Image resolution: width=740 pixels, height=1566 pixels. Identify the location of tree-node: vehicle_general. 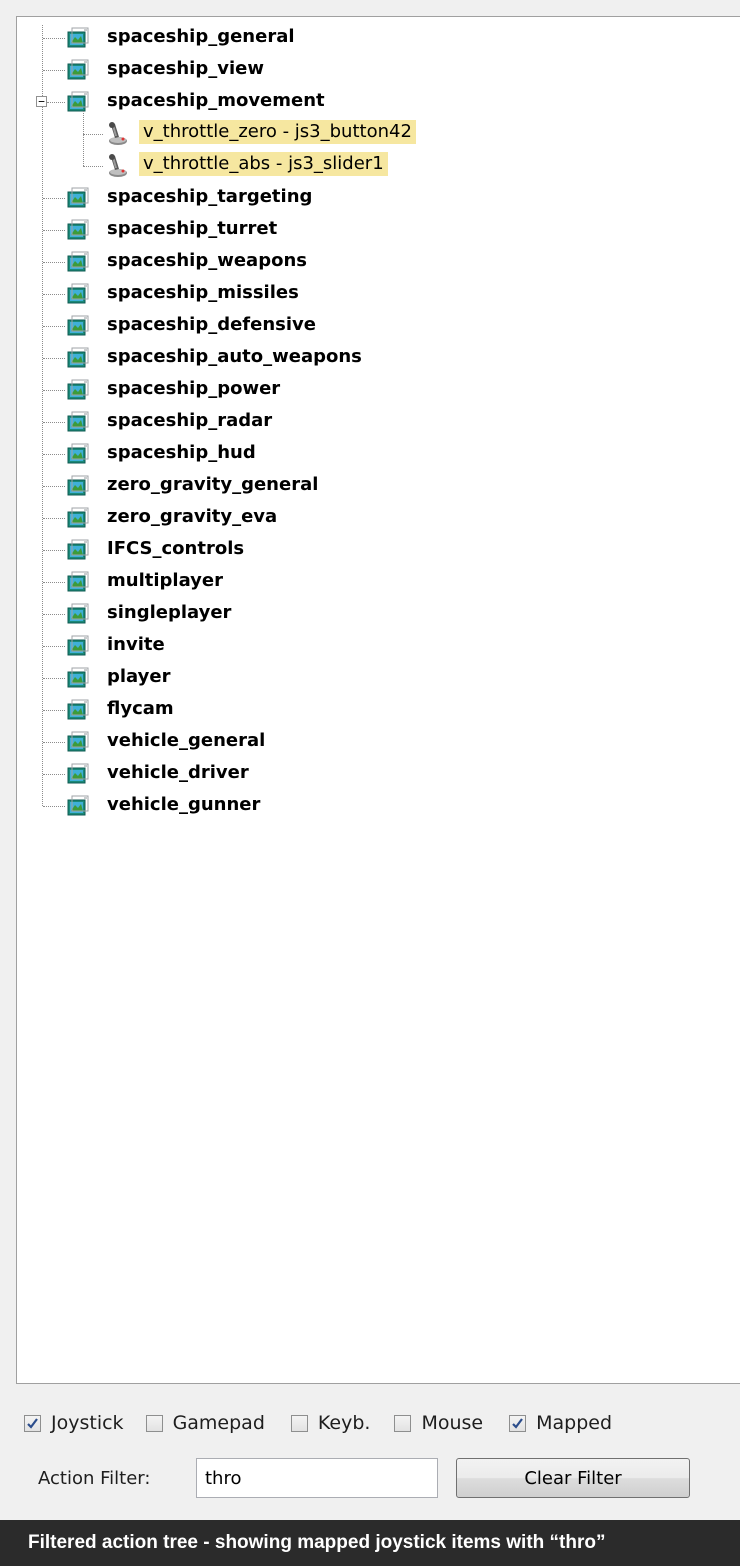
(377, 742).